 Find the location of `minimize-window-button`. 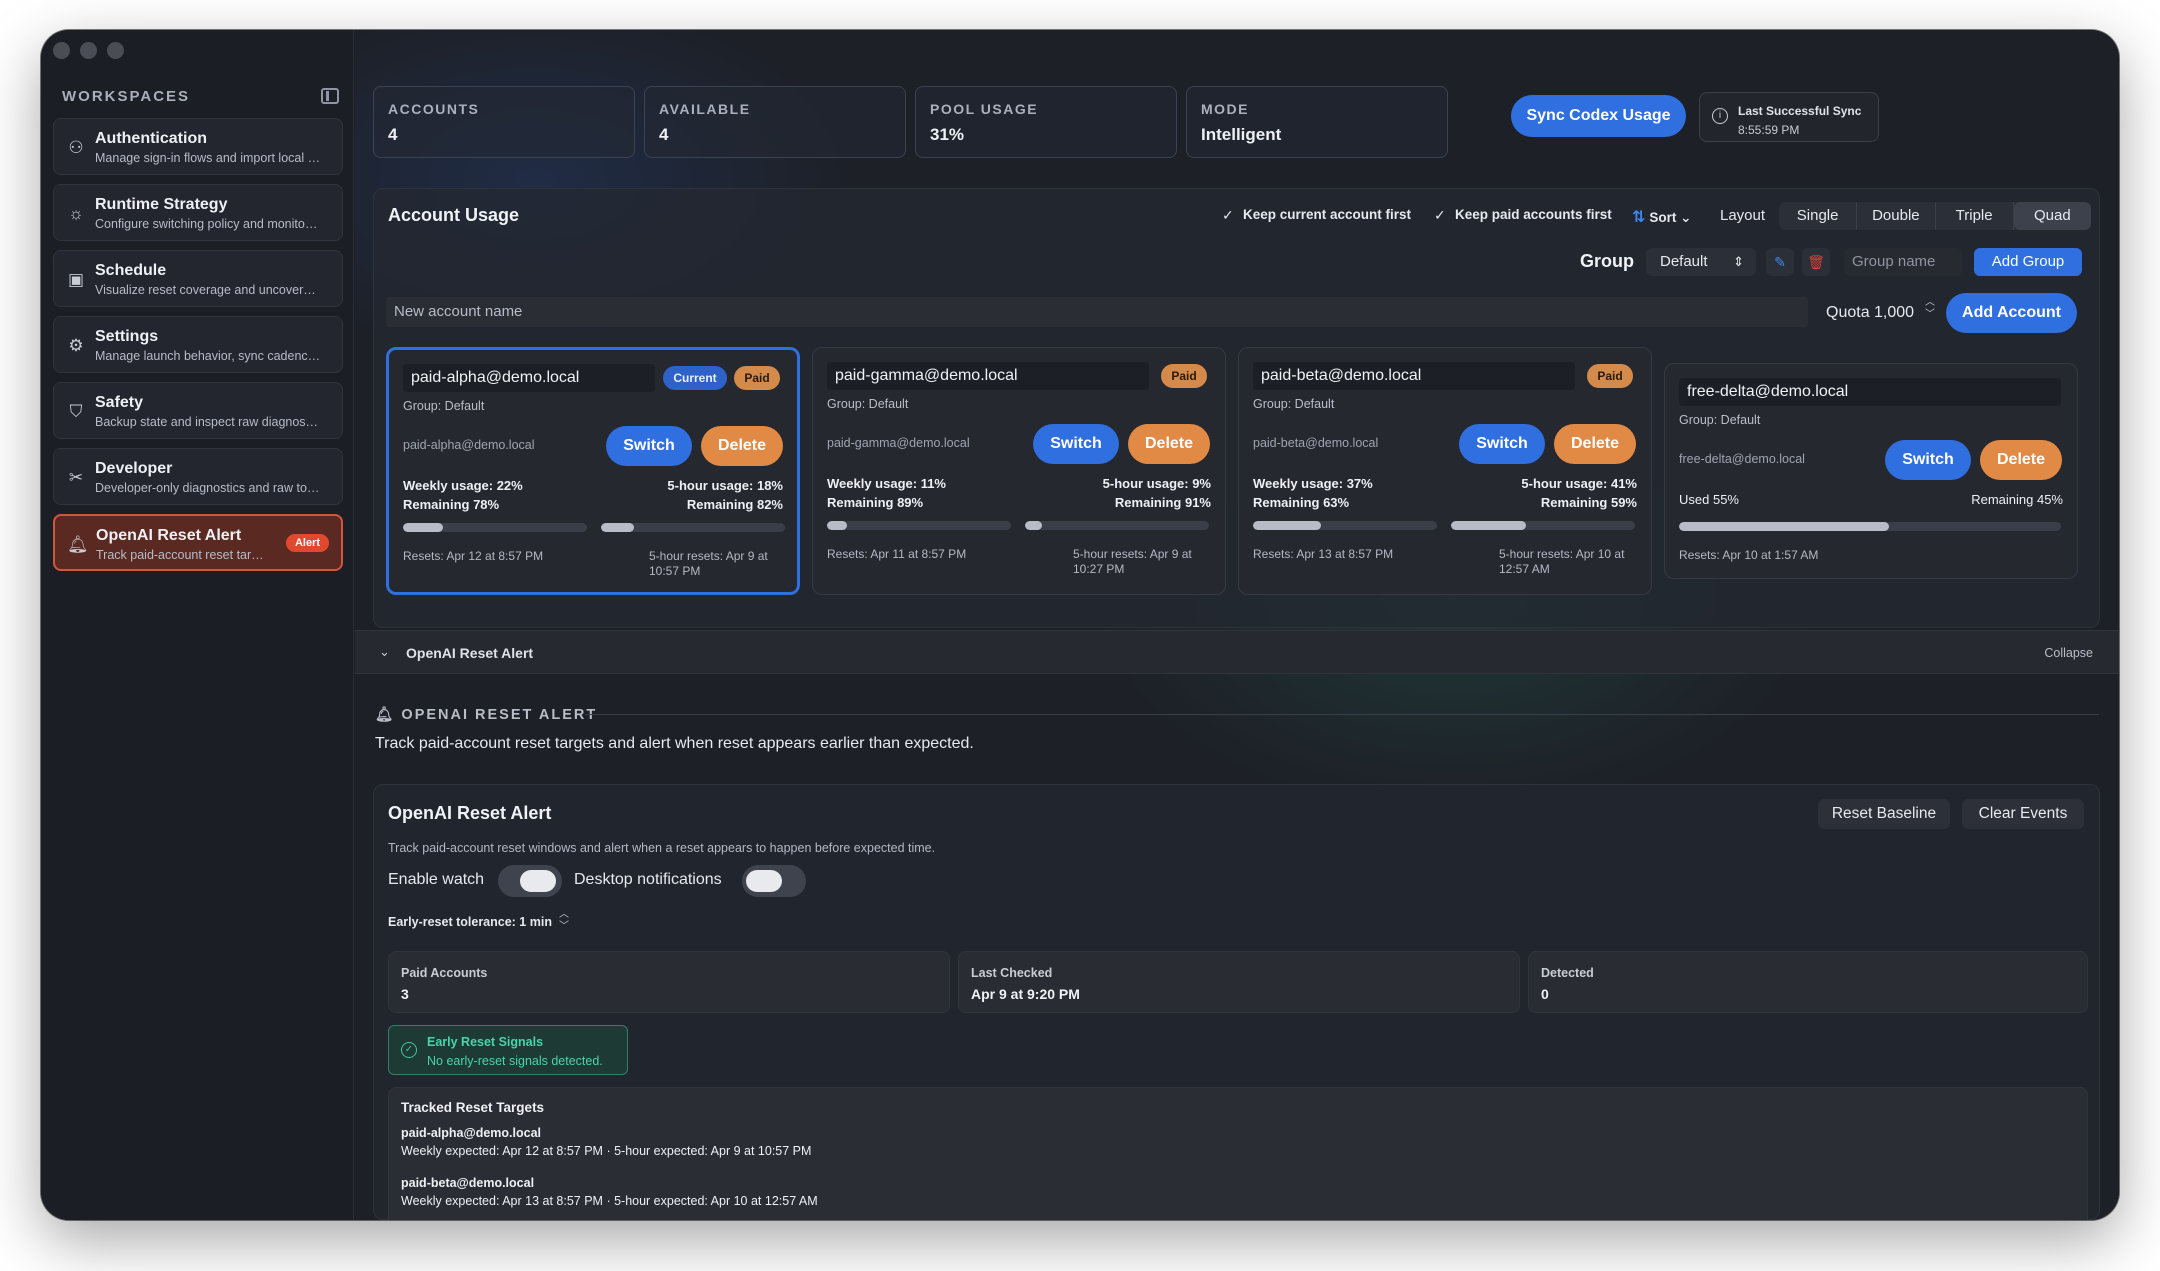

minimize-window-button is located at coordinates (88, 50).